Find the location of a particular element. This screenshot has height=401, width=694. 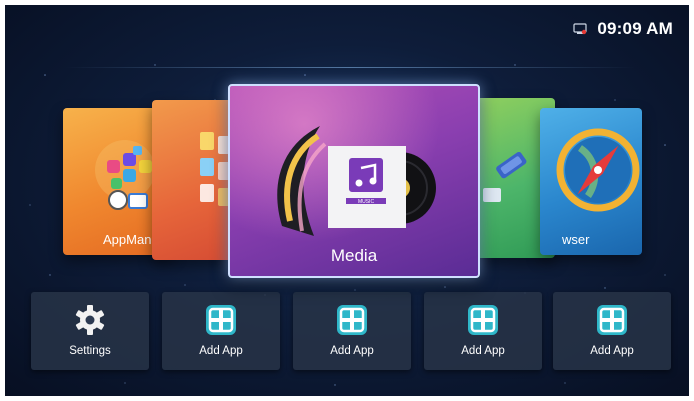

card-label: AppMan is located at coordinates (127, 239).